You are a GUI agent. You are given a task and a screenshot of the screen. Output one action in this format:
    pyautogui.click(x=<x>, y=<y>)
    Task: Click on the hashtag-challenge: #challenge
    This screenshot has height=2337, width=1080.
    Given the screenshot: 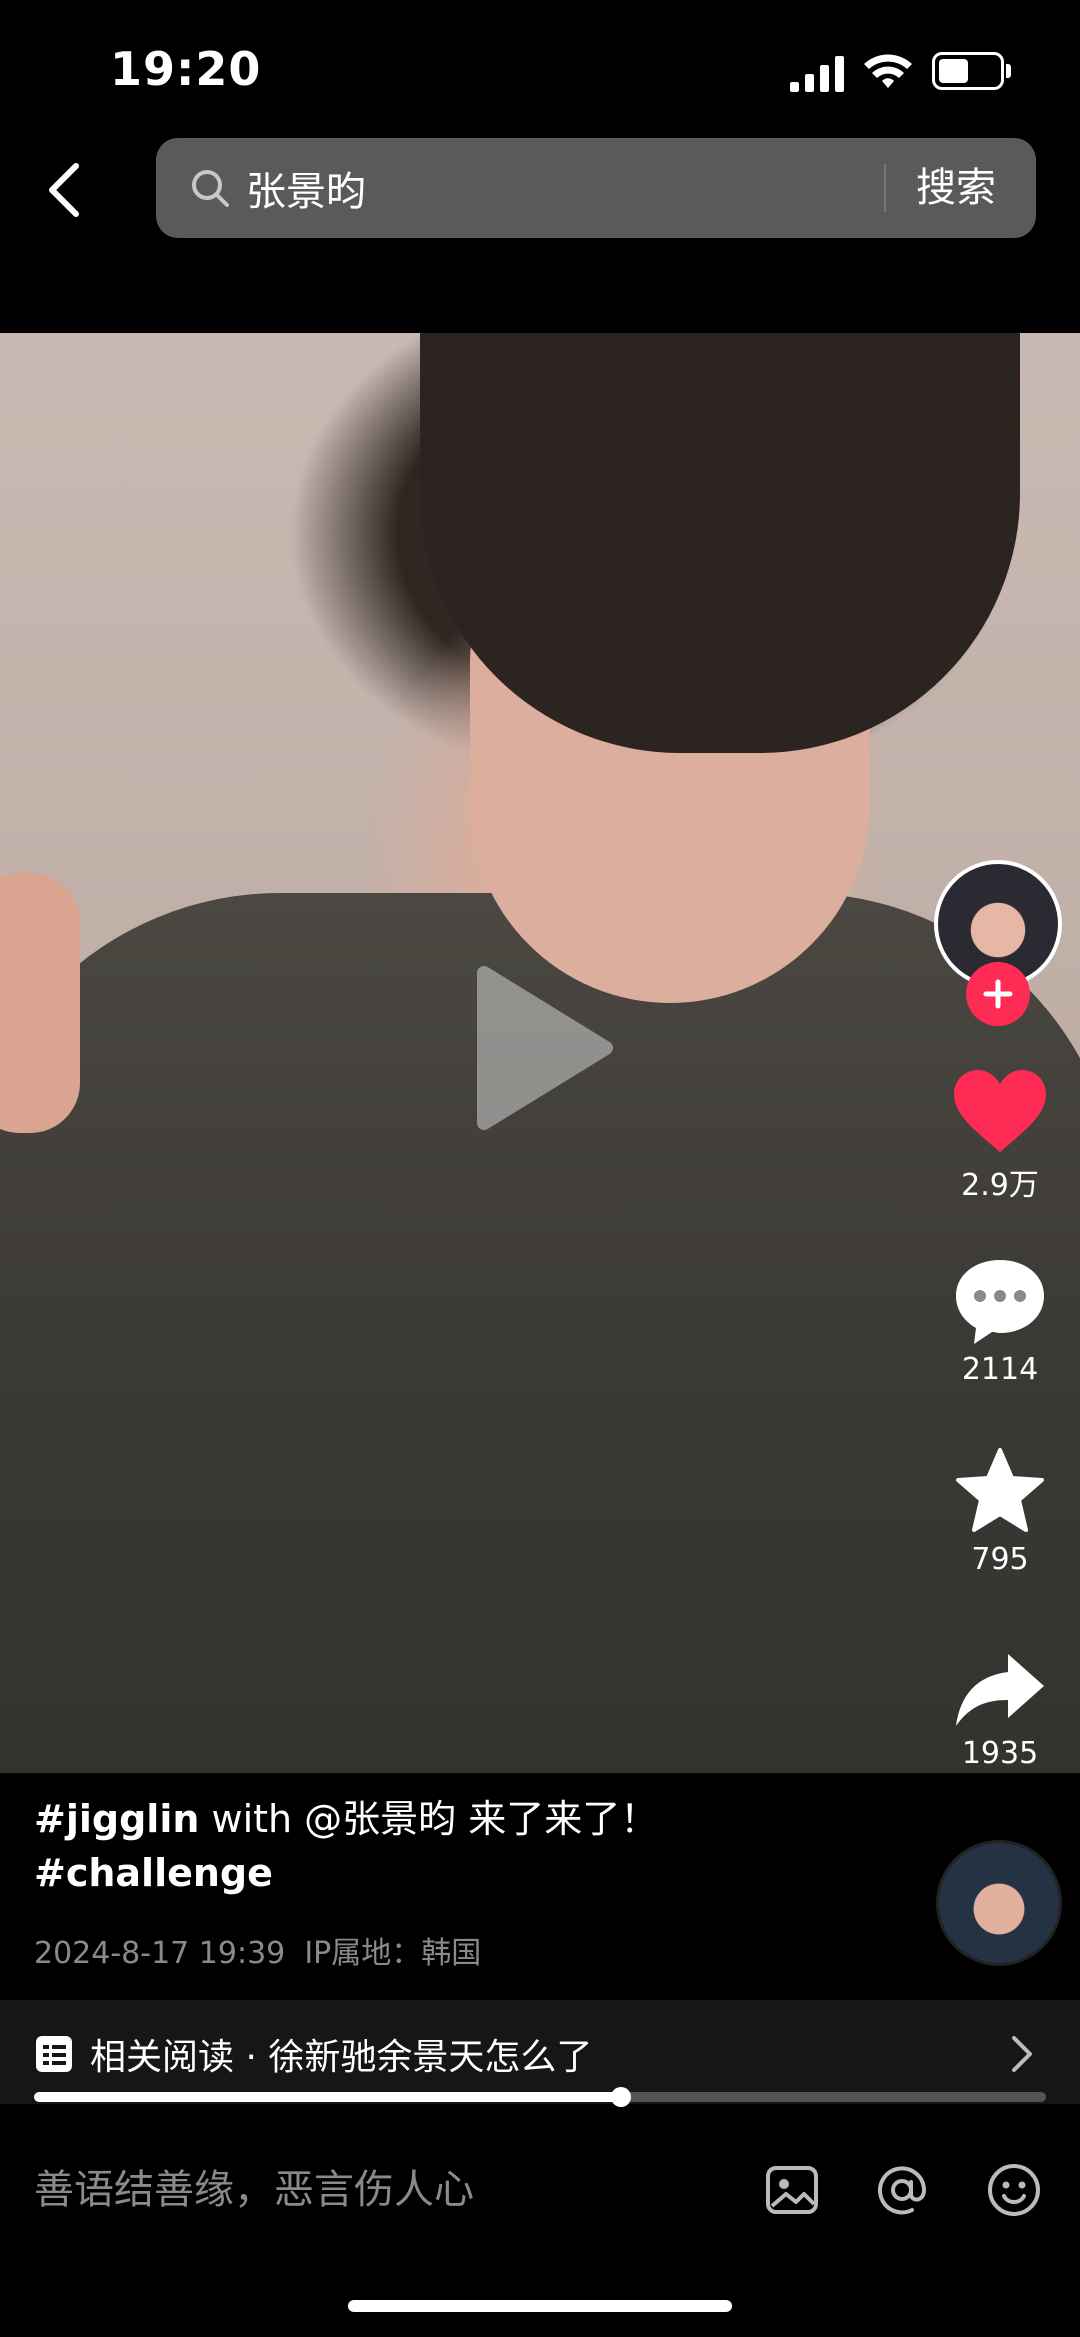 What is the action you would take?
    pyautogui.click(x=153, y=1873)
    